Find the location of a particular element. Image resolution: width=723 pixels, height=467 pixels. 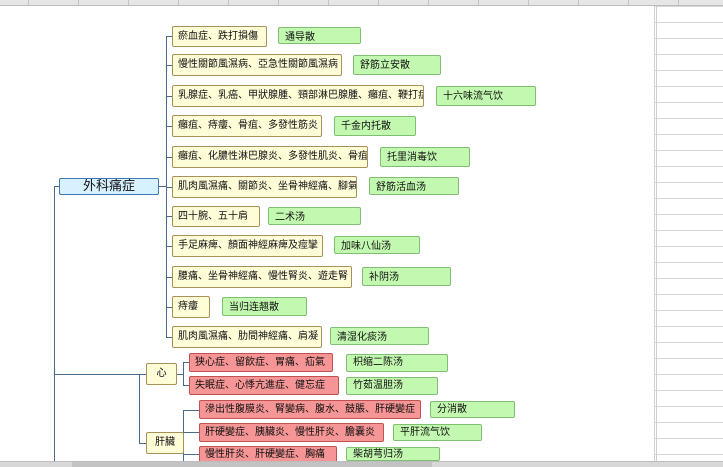

symptom-node: 肌肉風濕痛、關節炎、坐骨神經痛、腳氣 is located at coordinates (264, 187).